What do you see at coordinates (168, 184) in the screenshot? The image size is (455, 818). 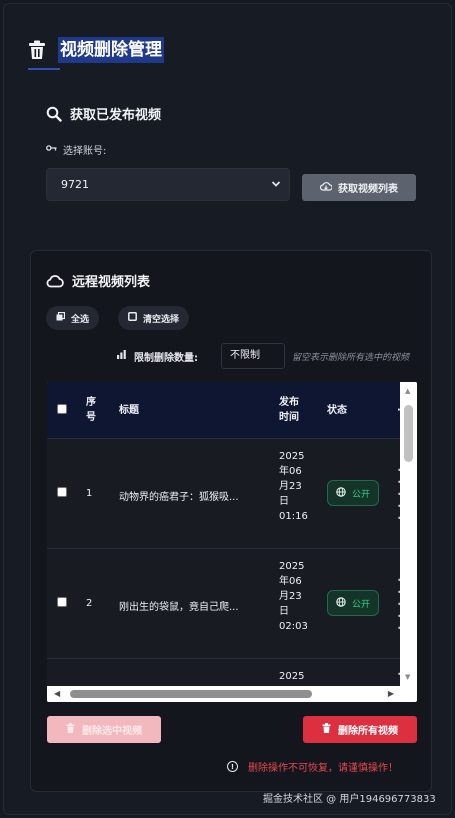 I see `account-select: 9721` at bounding box center [168, 184].